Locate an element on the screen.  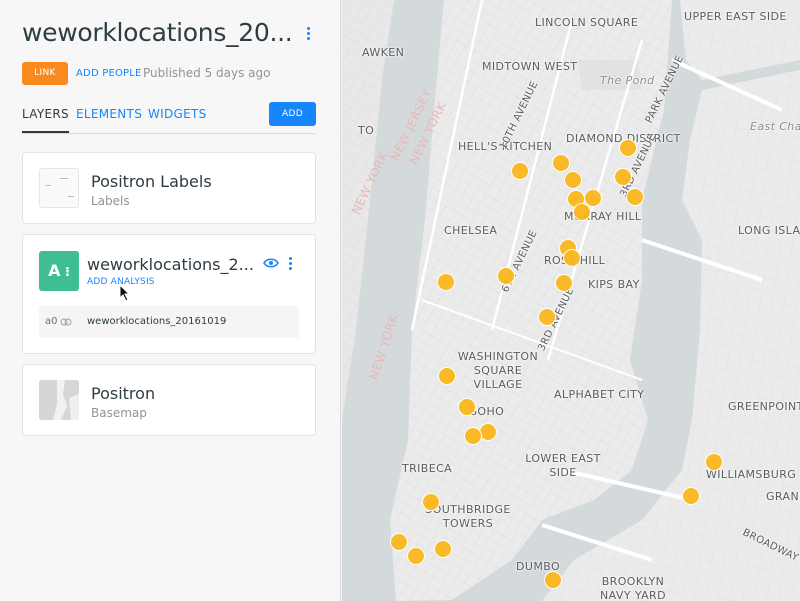
labels-thumbnail is located at coordinates (59, 188).